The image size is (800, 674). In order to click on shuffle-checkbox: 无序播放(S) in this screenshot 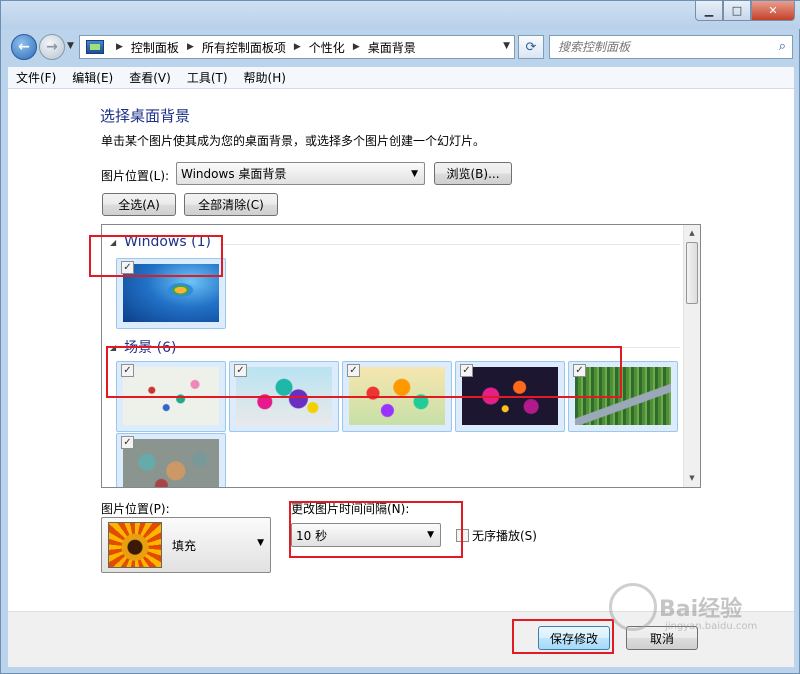, I will do `click(496, 535)`.